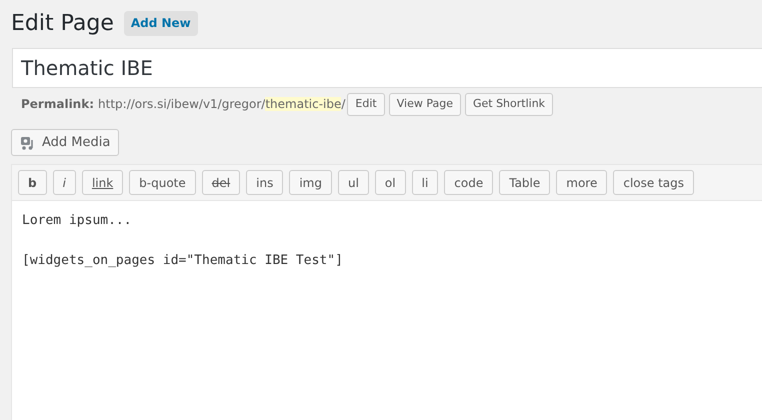  What do you see at coordinates (182, 261) in the screenshot?
I see `editor-line: [widgets_on_pages id="Thematic IBE Test"]` at bounding box center [182, 261].